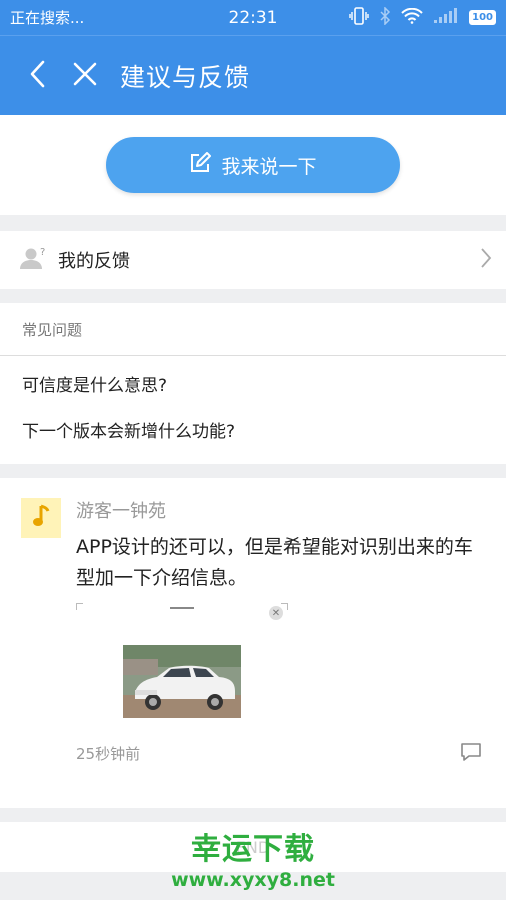 This screenshot has height=900, width=506. What do you see at coordinates (412, 17) in the screenshot?
I see `wifi-icon` at bounding box center [412, 17].